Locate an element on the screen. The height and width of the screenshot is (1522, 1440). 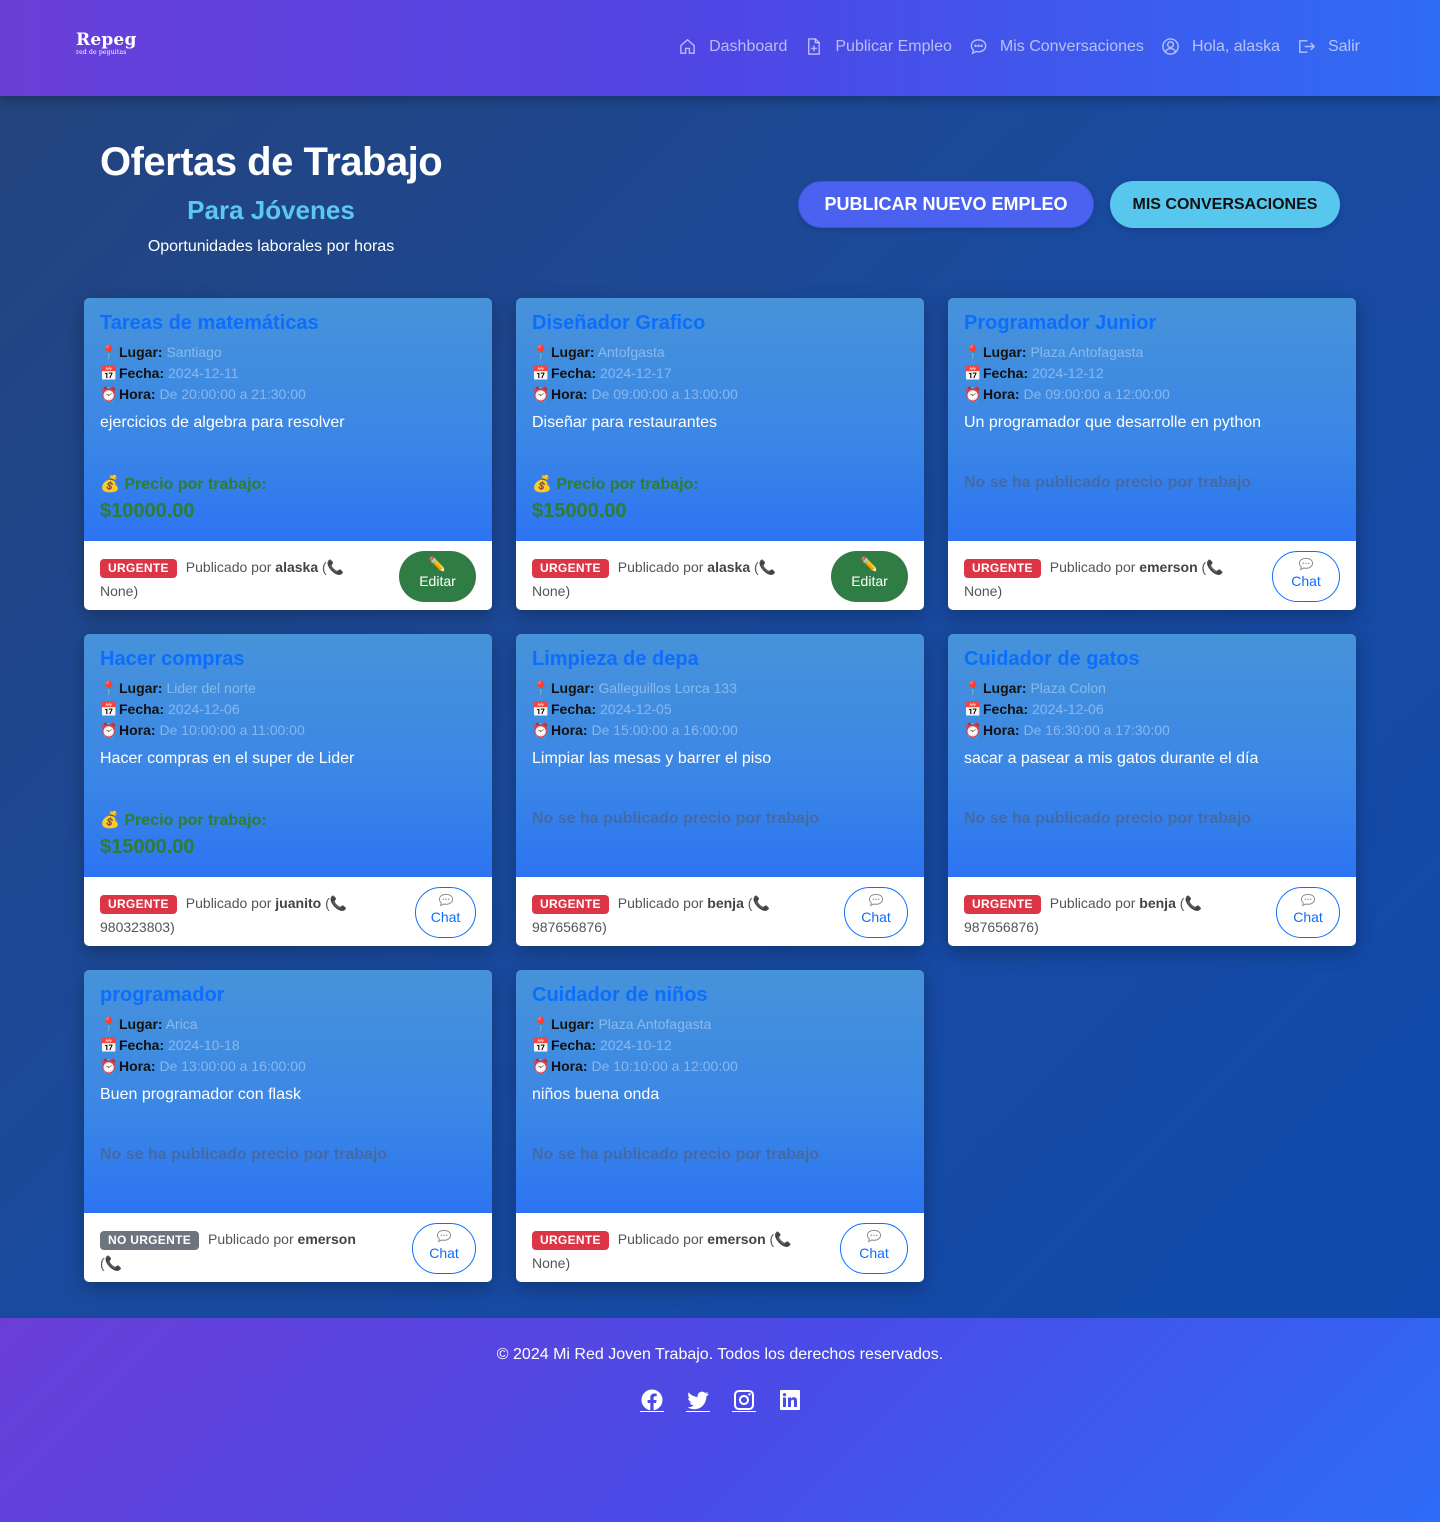
job-time: ⏰ Hora: De 10:00:00 a 11:00:00 is located at coordinates (288, 730).